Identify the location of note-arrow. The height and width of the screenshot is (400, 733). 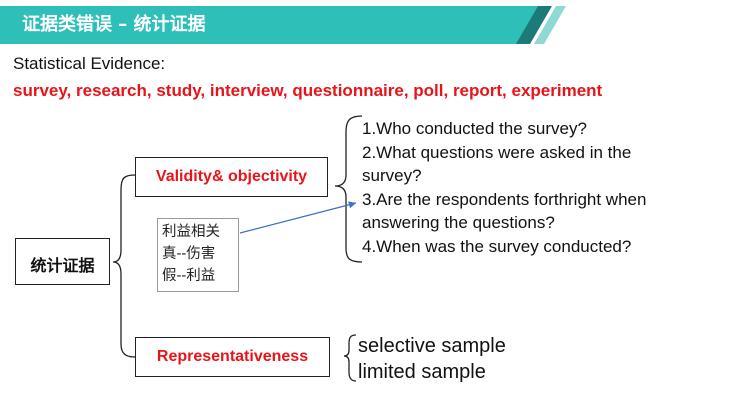
(298, 217).